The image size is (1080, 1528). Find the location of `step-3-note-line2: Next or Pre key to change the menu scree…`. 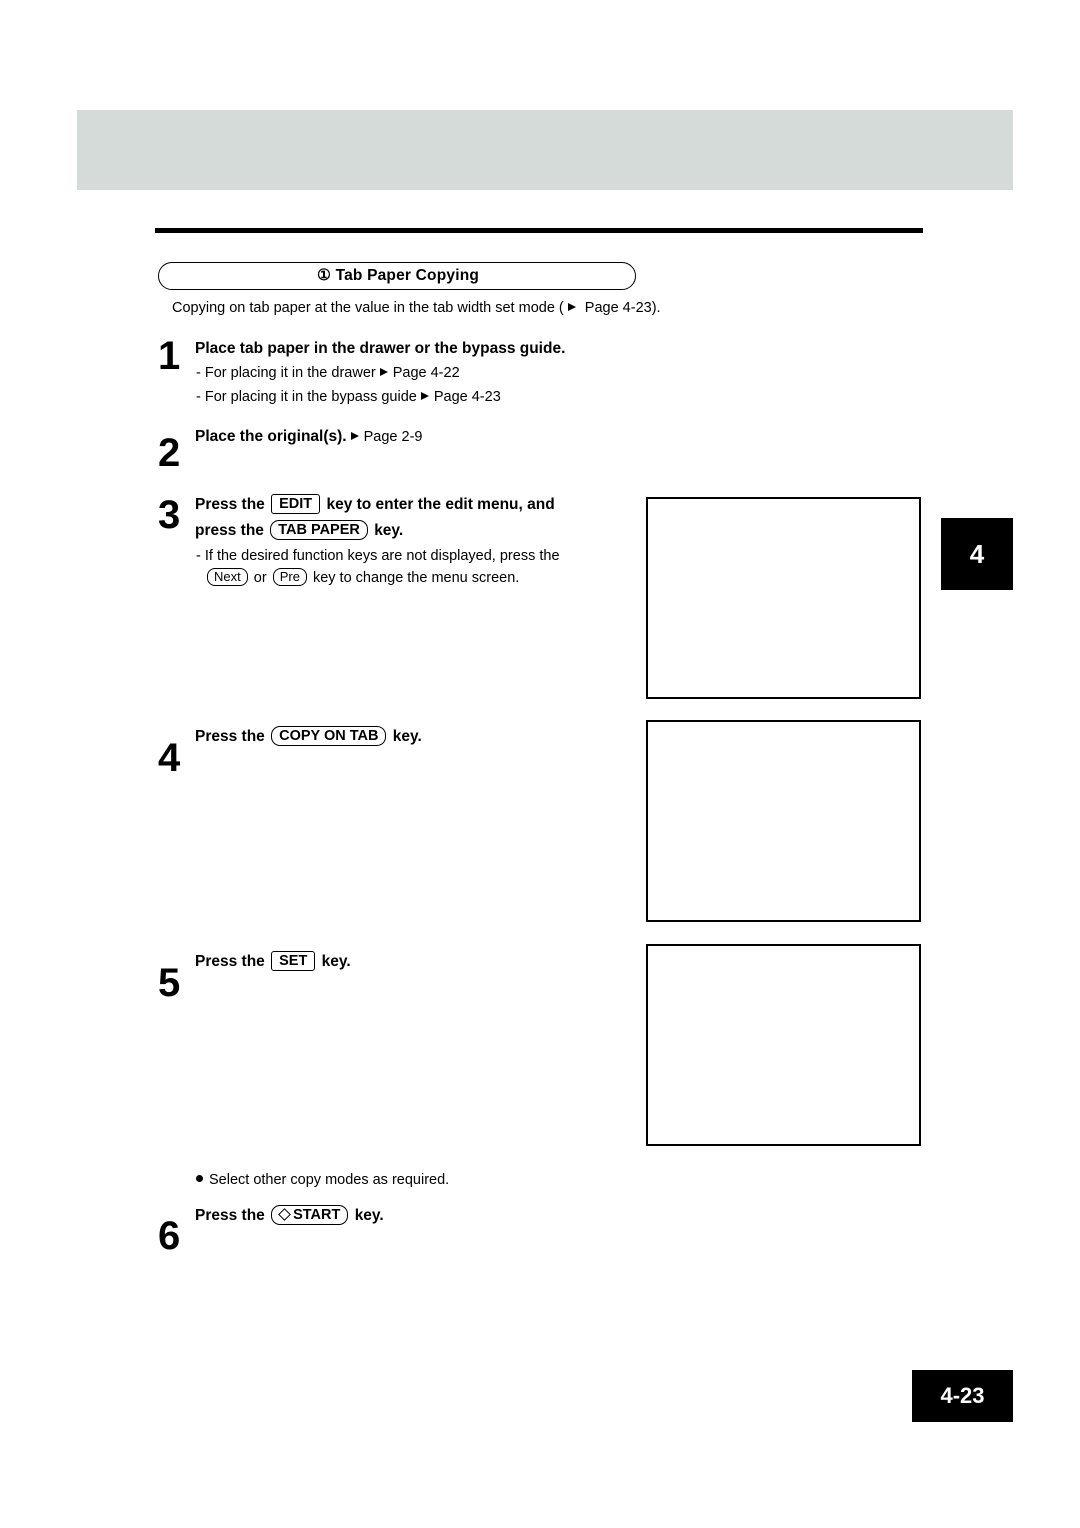

step-3-note-line2: Next or Pre key to change the menu scree… is located at coordinates (362, 577).